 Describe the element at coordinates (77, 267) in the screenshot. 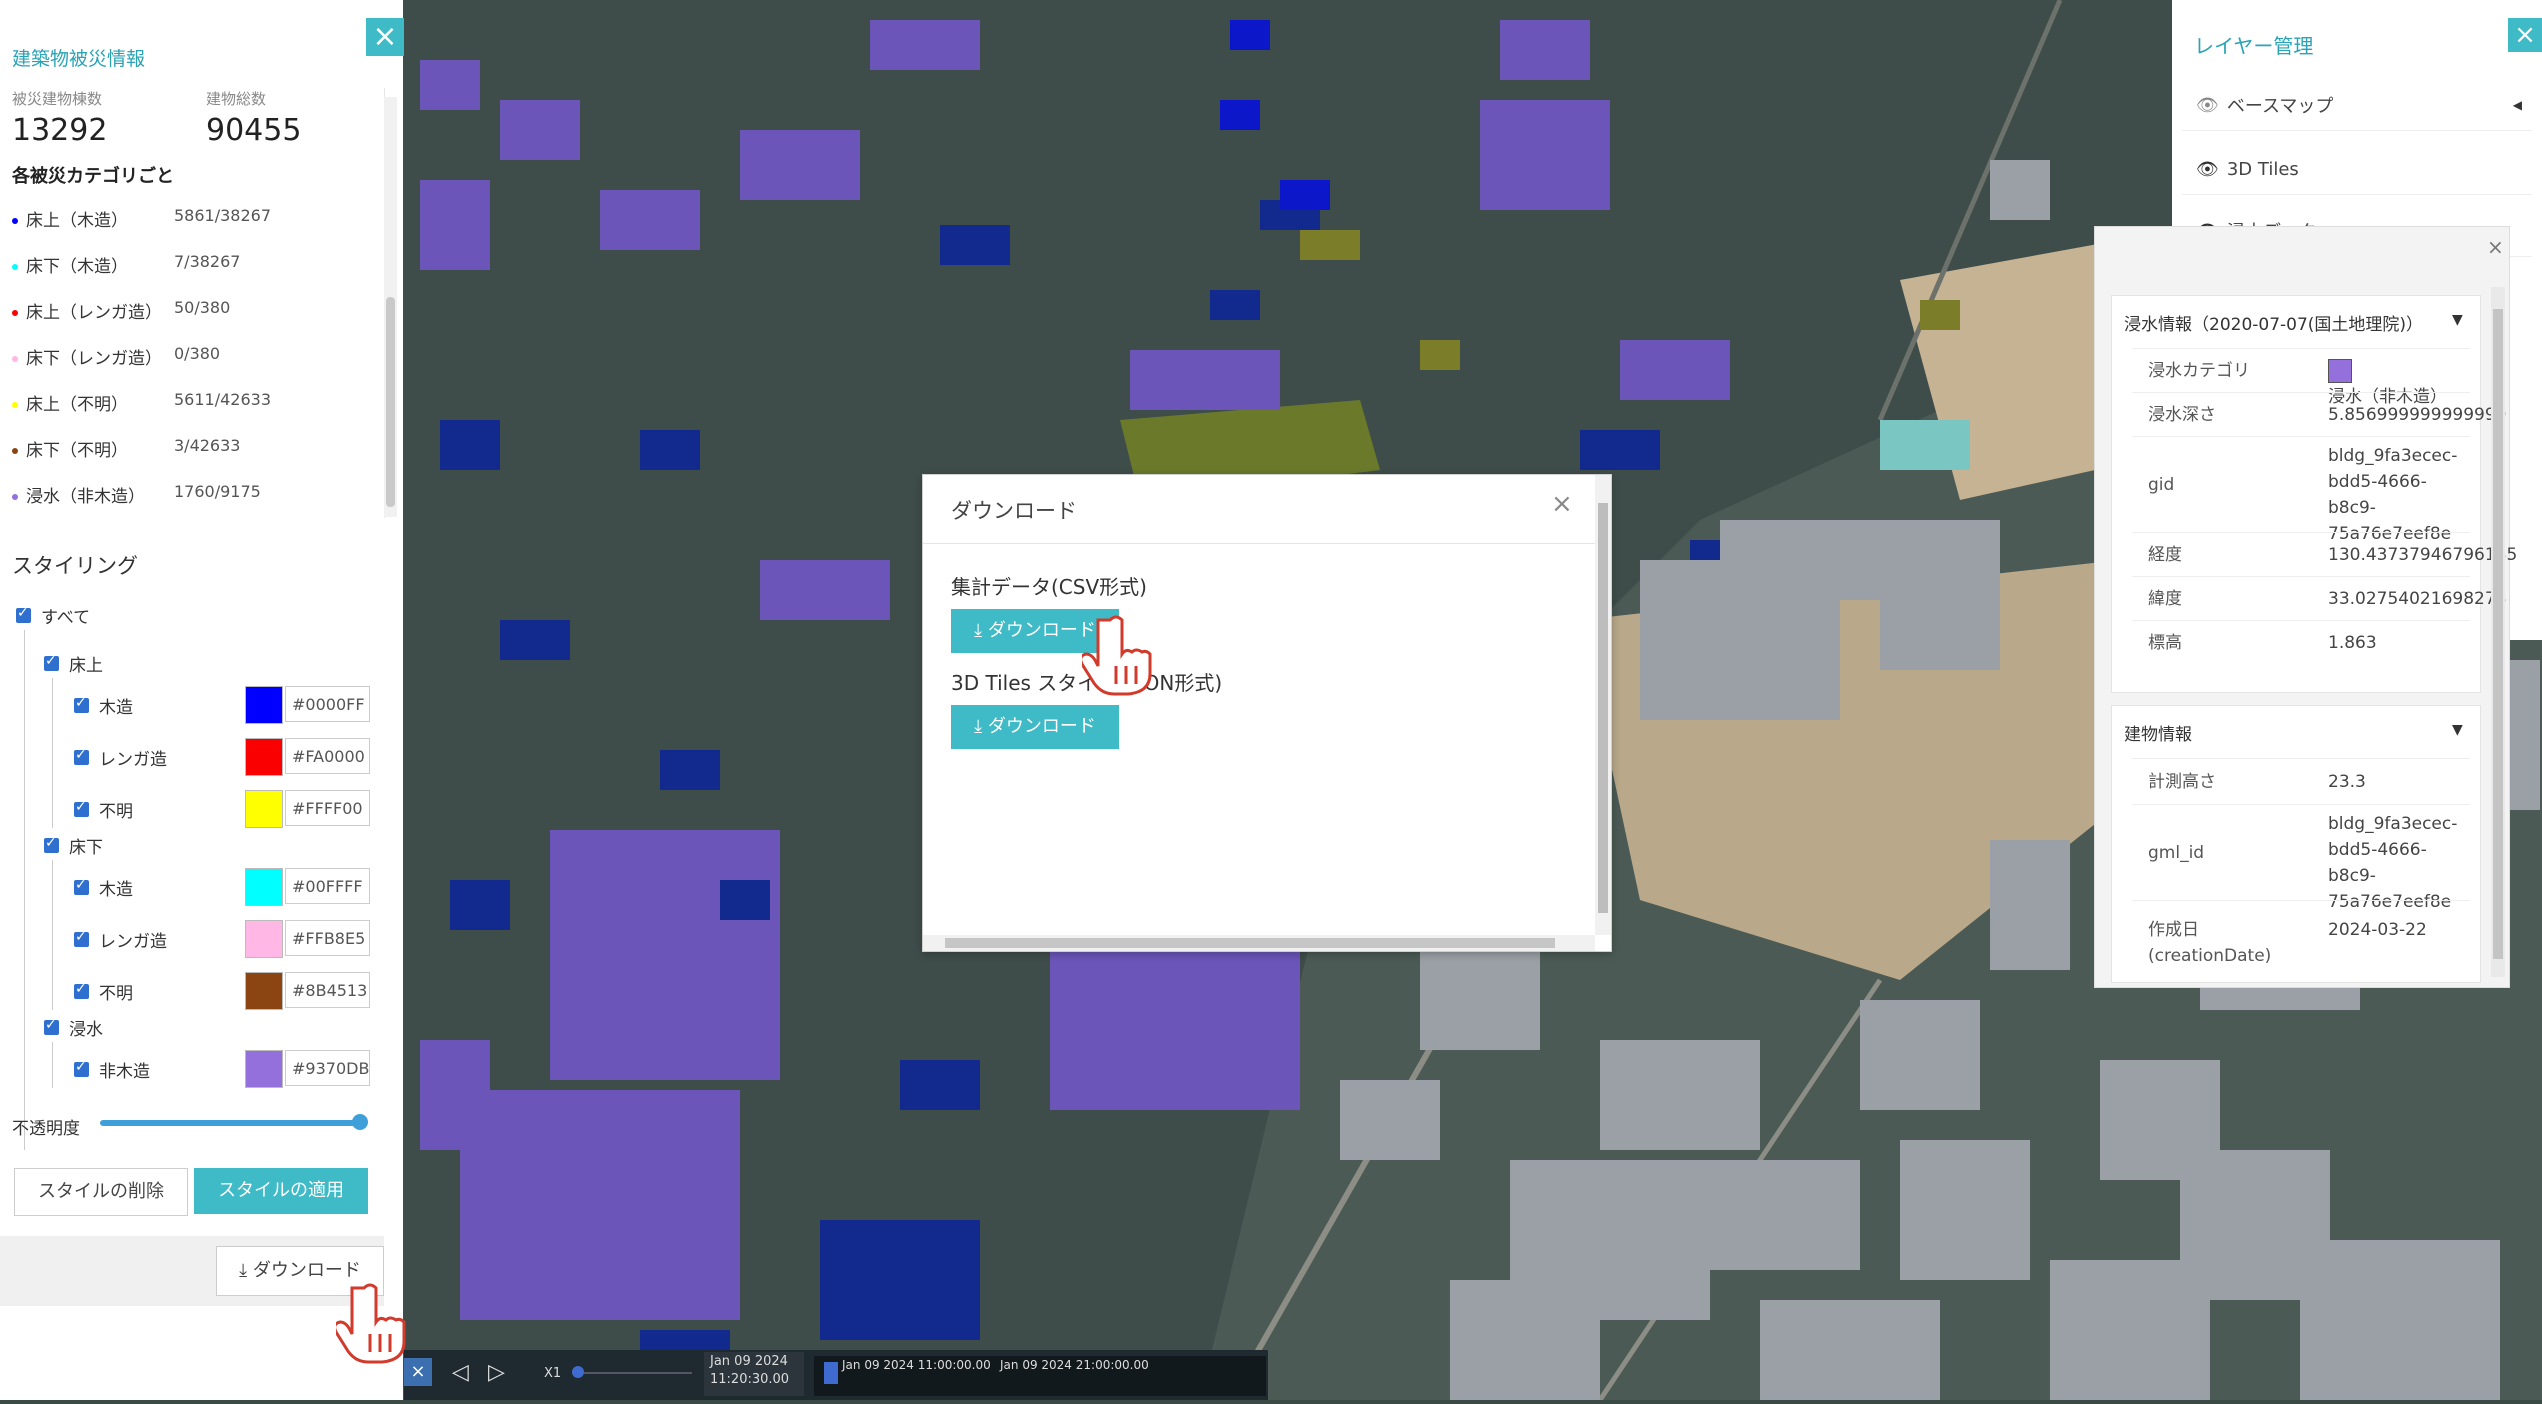

I see `category-label: 床下（木造）` at that location.